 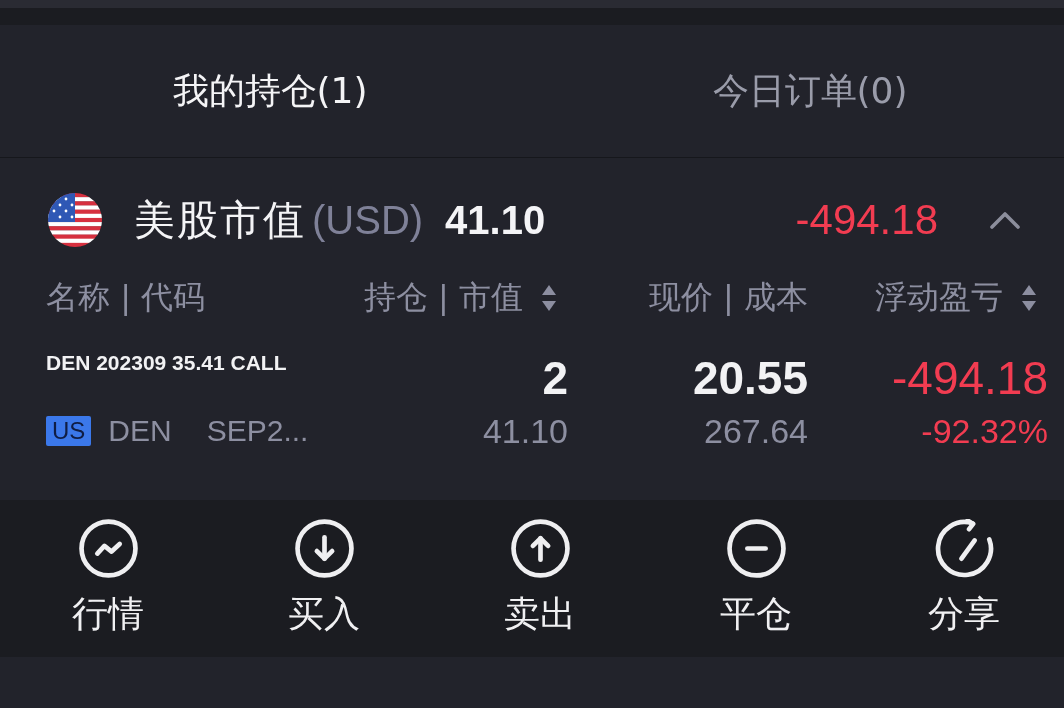 What do you see at coordinates (220, 220) in the screenshot?
I see `section-title: 美股市值` at bounding box center [220, 220].